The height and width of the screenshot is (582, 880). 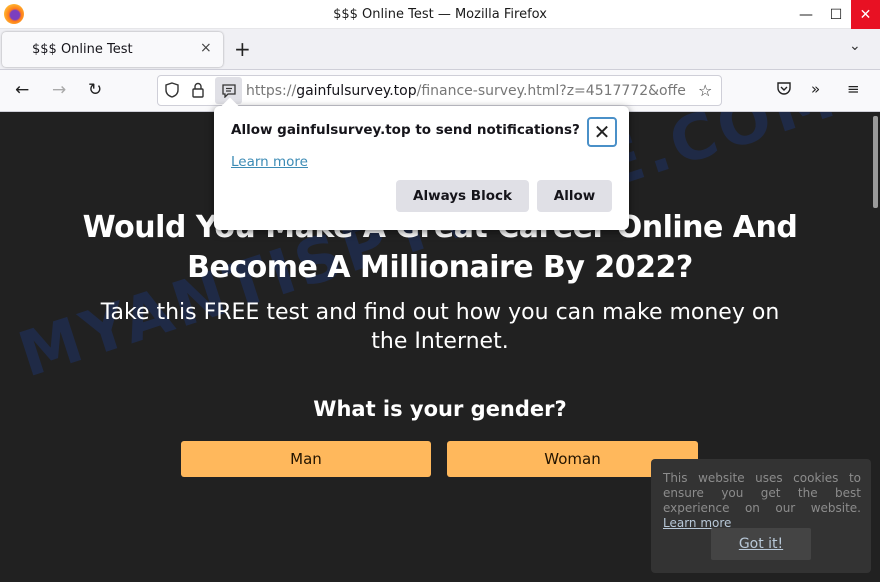 I want to click on close-window-button: ✕, so click(x=865, y=14).